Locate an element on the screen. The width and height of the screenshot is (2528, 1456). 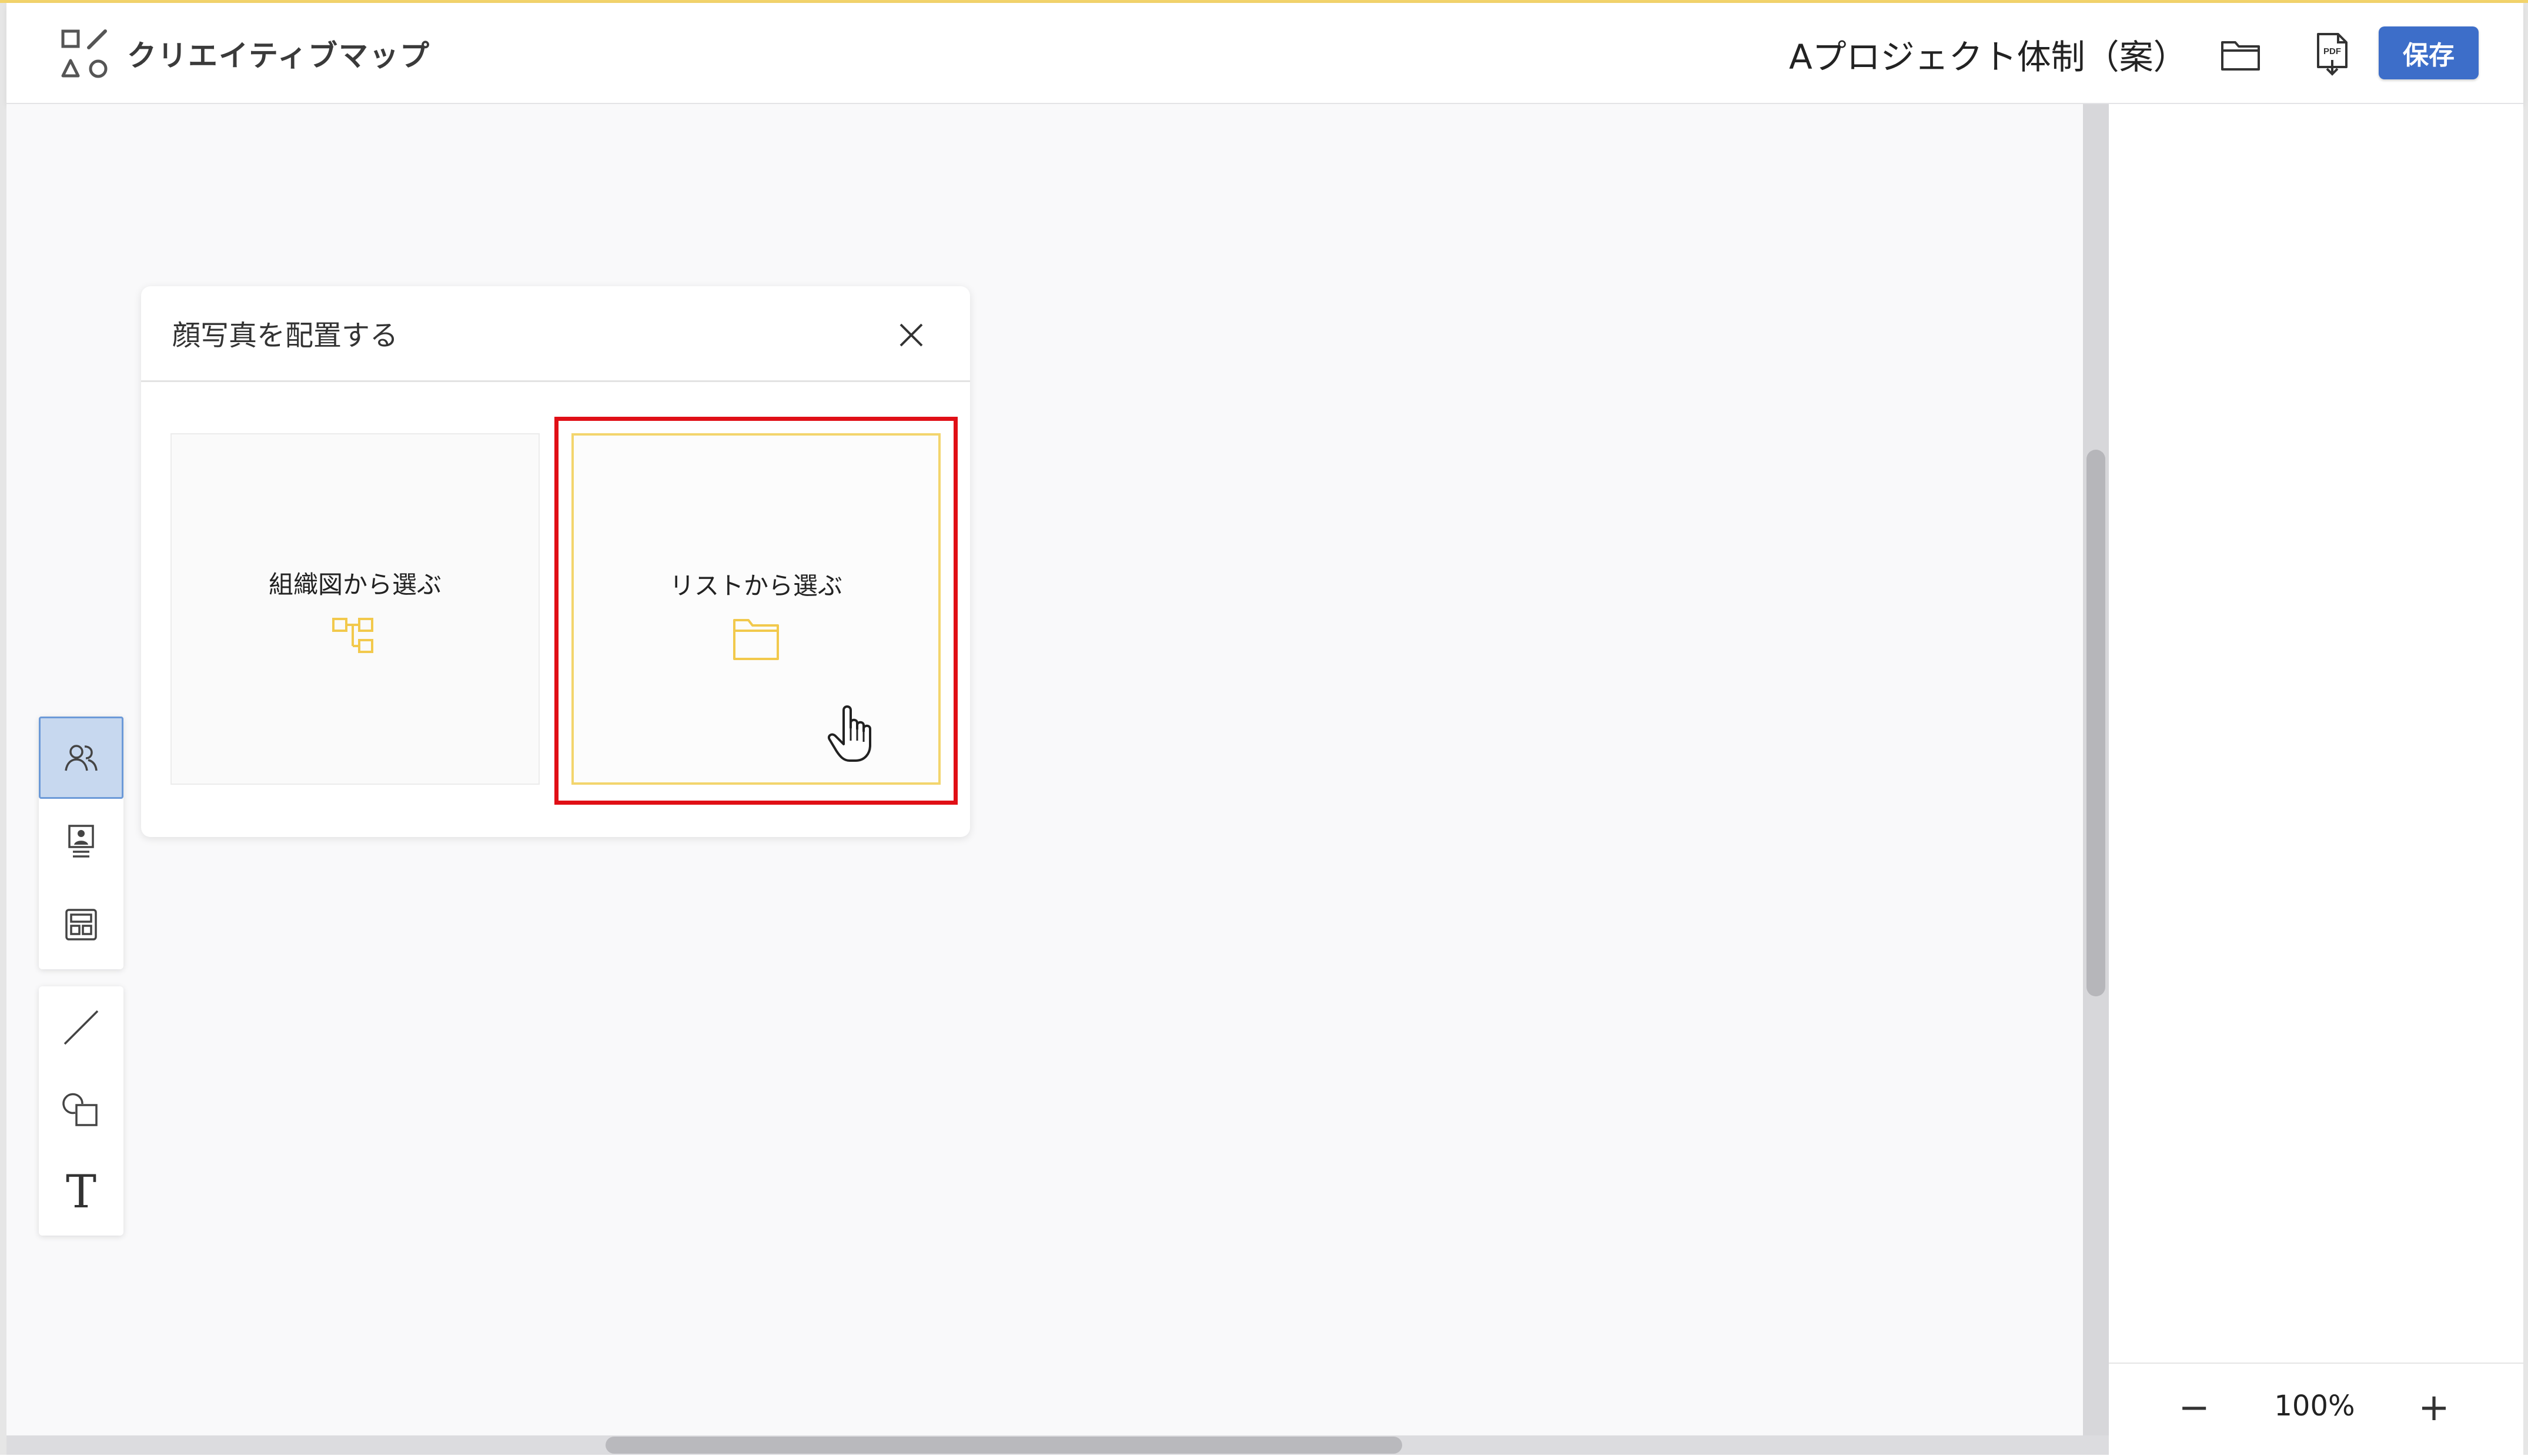
toolbar-group-draw: T is located at coordinates (81, 1111).